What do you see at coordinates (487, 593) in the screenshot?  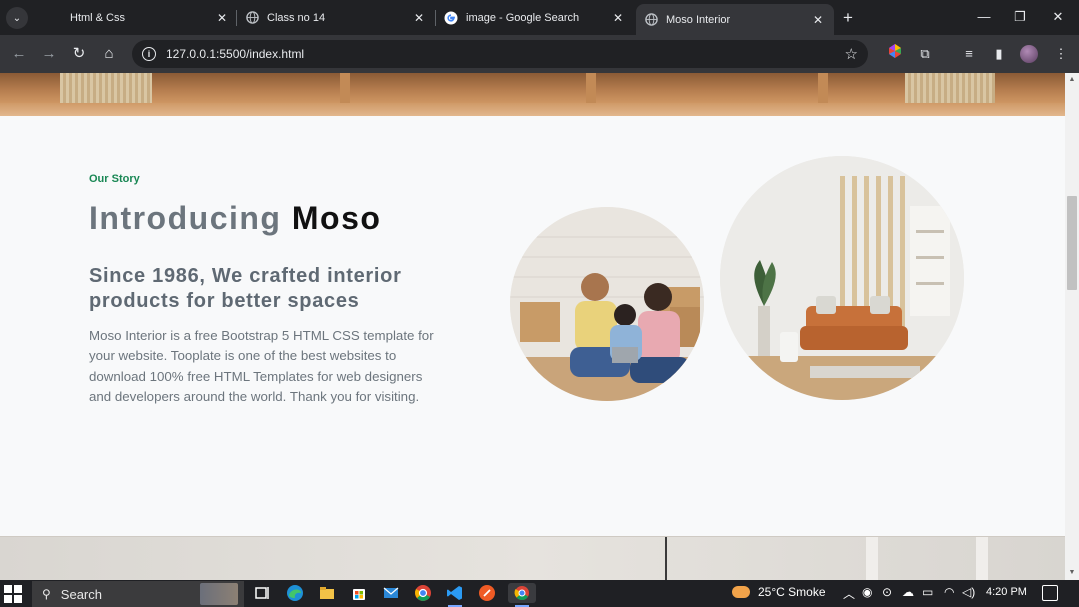 I see `postman-icon` at bounding box center [487, 593].